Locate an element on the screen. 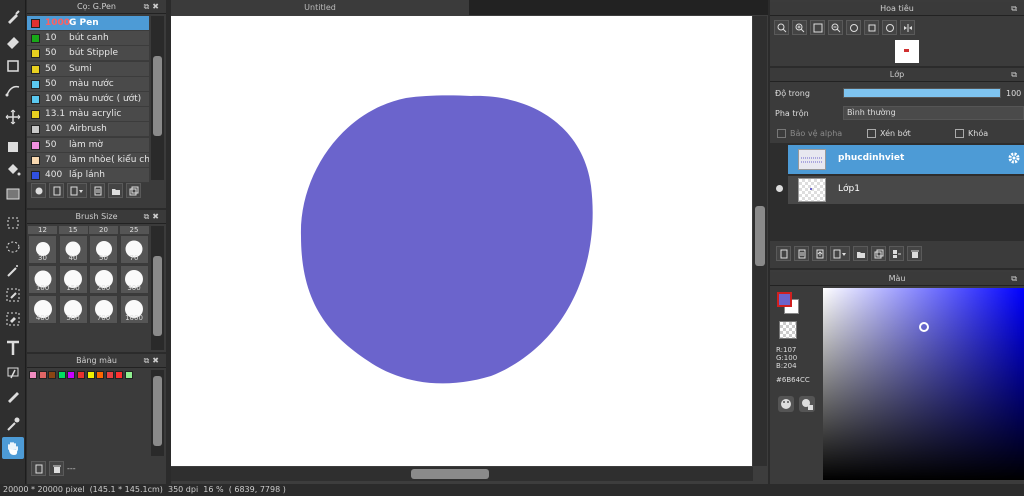 The width and height of the screenshot is (1024, 496). palette-scrollbar is located at coordinates (157, 413).